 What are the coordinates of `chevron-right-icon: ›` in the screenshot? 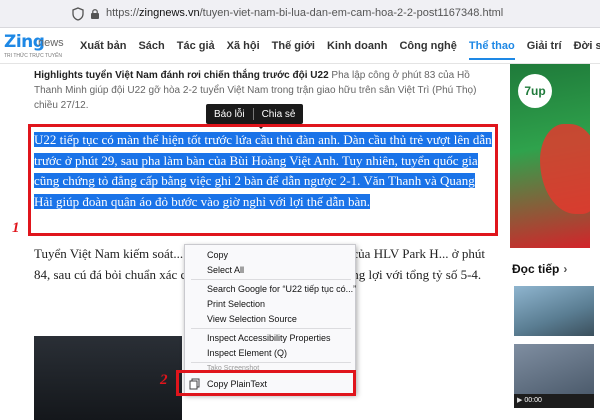 It's located at (565, 269).